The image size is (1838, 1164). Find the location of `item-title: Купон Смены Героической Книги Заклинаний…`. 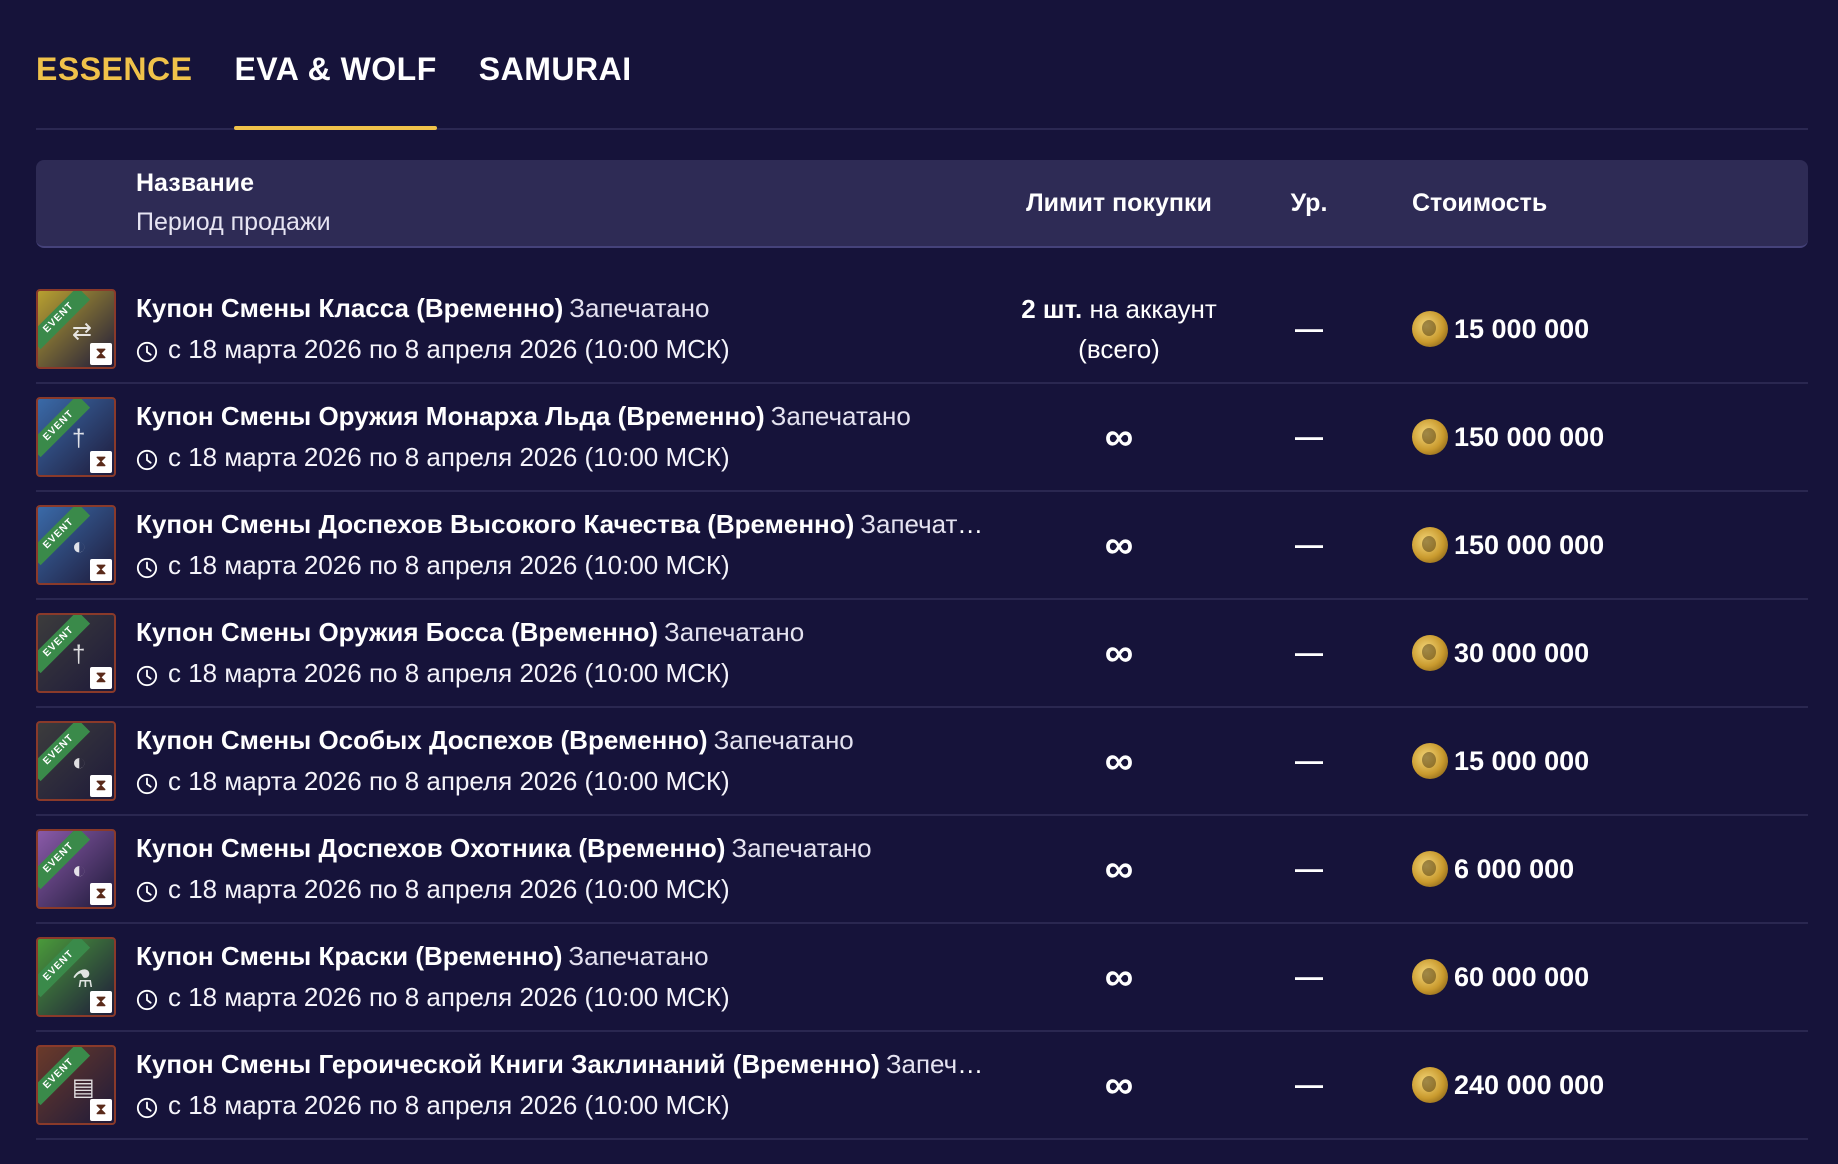

item-title: Купон Смены Героической Книги Заклинаний… is located at coordinates (566, 1064).